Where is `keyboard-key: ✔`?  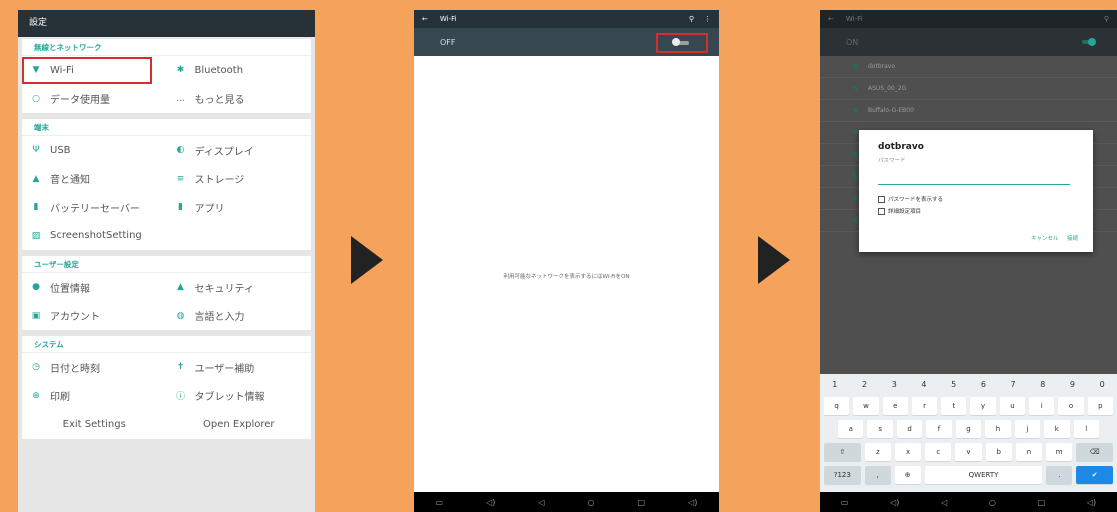 keyboard-key: ✔ is located at coordinates (1094, 474).